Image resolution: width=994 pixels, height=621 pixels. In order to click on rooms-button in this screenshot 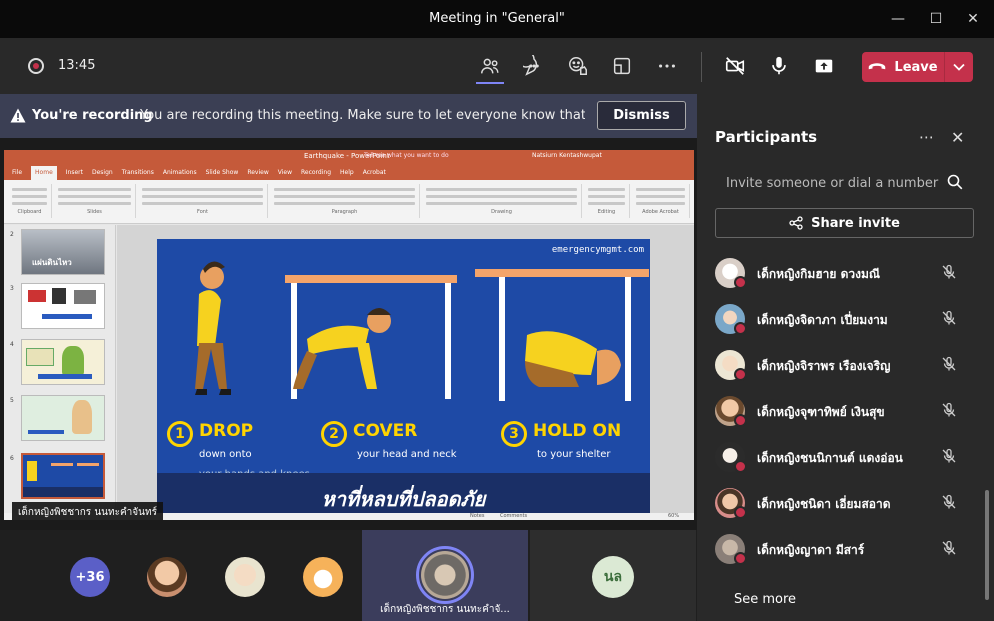, I will do `click(622, 66)`.